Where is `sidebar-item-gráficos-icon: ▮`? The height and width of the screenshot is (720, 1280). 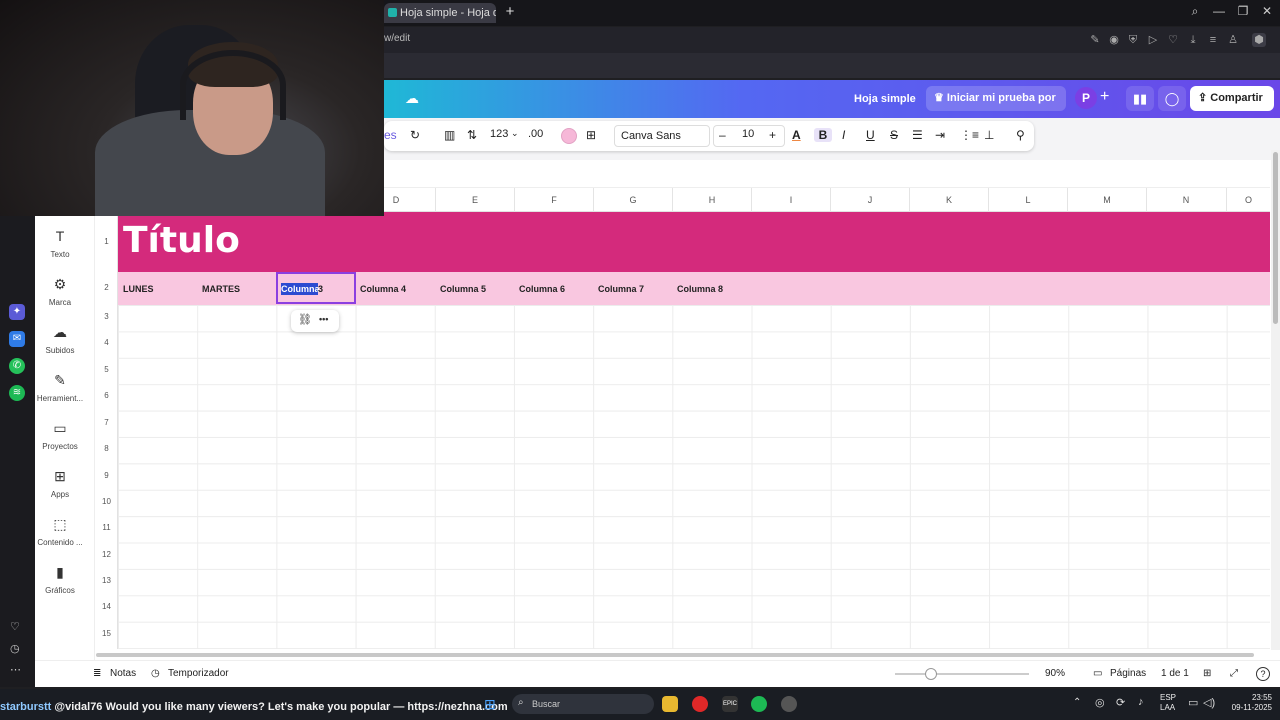 sidebar-item-gráficos-icon: ▮ is located at coordinates (60, 572).